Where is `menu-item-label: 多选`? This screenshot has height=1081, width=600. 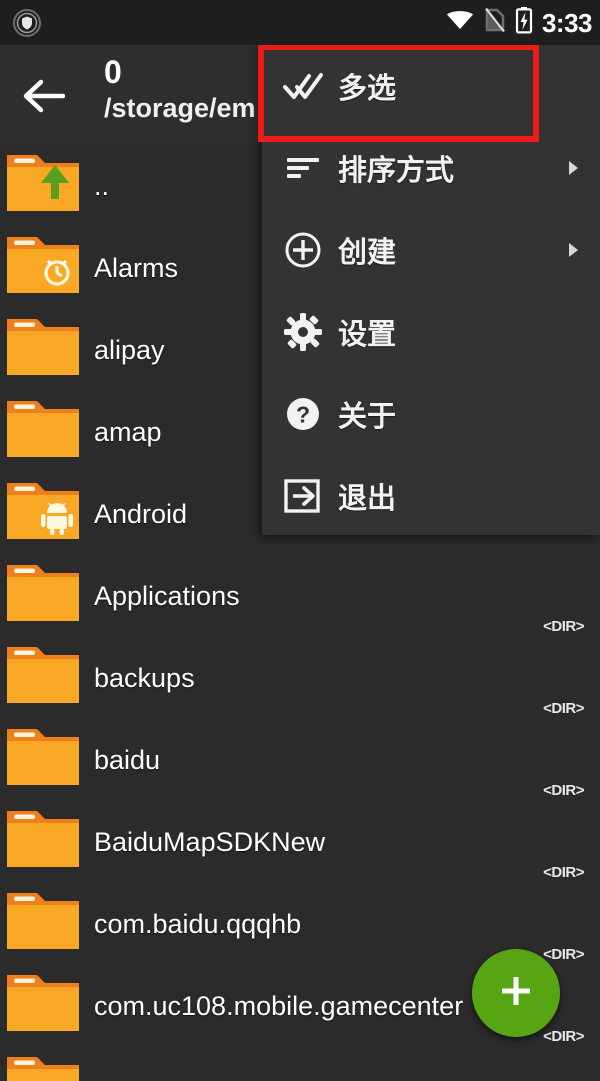 menu-item-label: 多选 is located at coordinates (367, 89).